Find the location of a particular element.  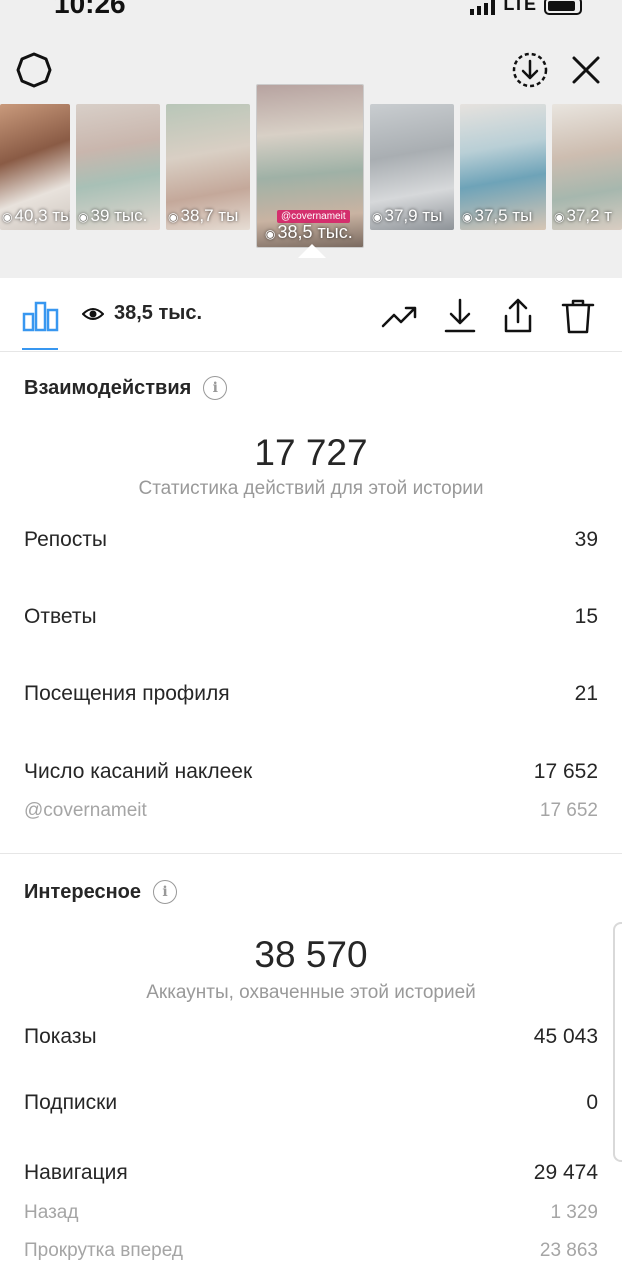

bar-chart-icon is located at coordinates (41, 316).